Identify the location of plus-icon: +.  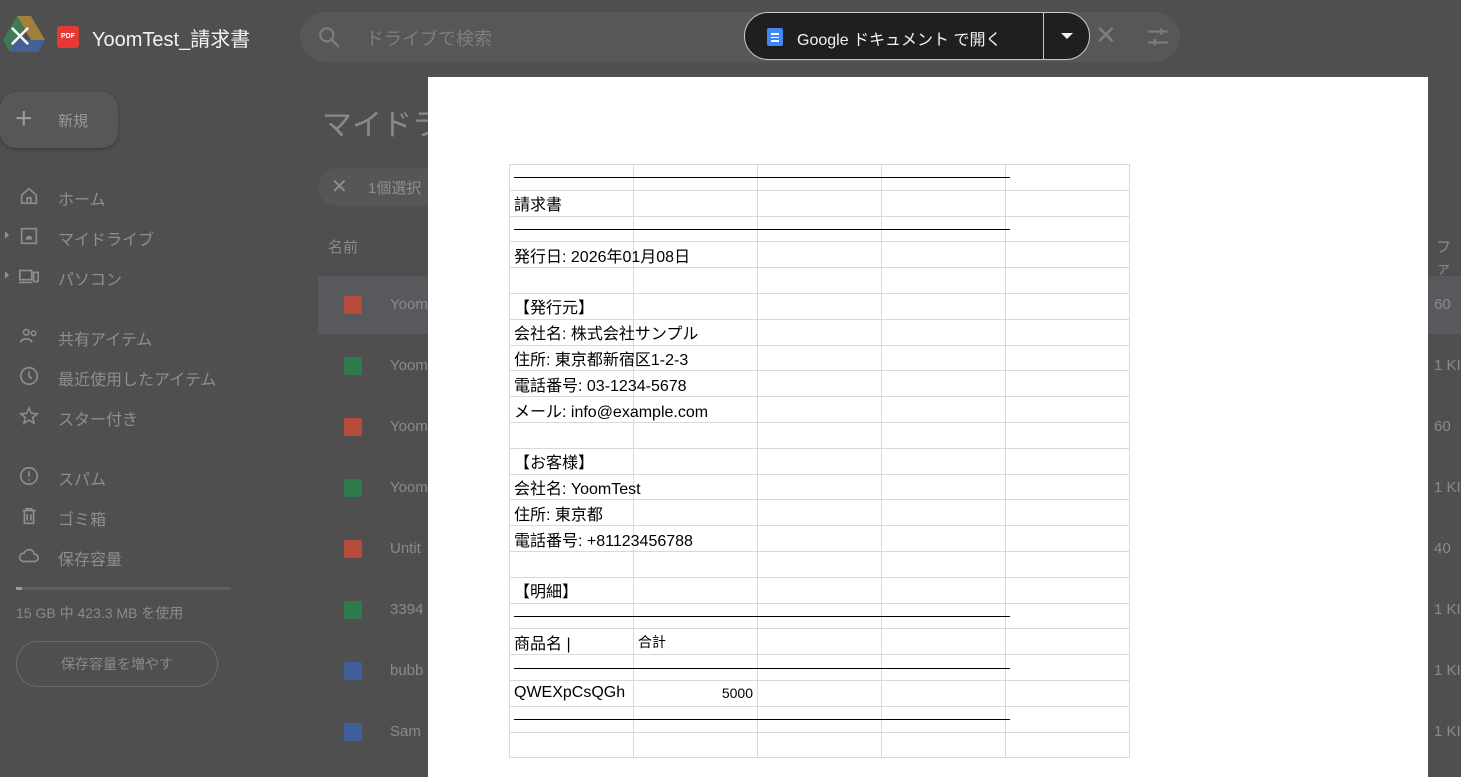
(24, 118).